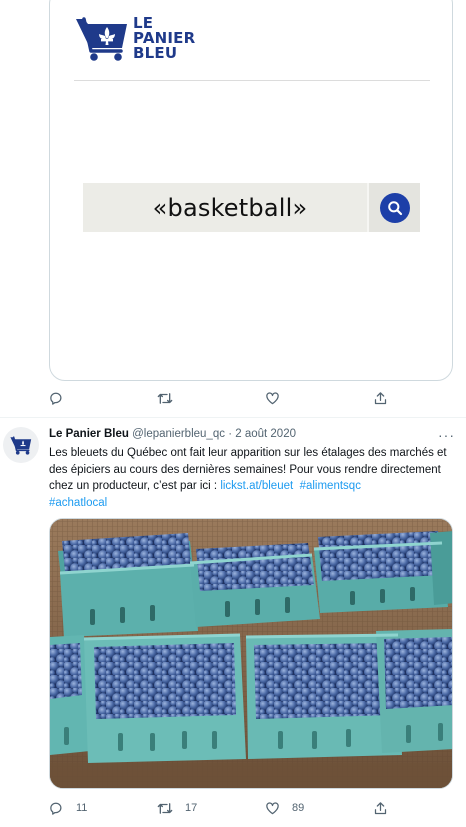 Image resolution: width=466 pixels, height=827 pixels. What do you see at coordinates (82, 808) in the screenshot?
I see `reply-count: 11` at bounding box center [82, 808].